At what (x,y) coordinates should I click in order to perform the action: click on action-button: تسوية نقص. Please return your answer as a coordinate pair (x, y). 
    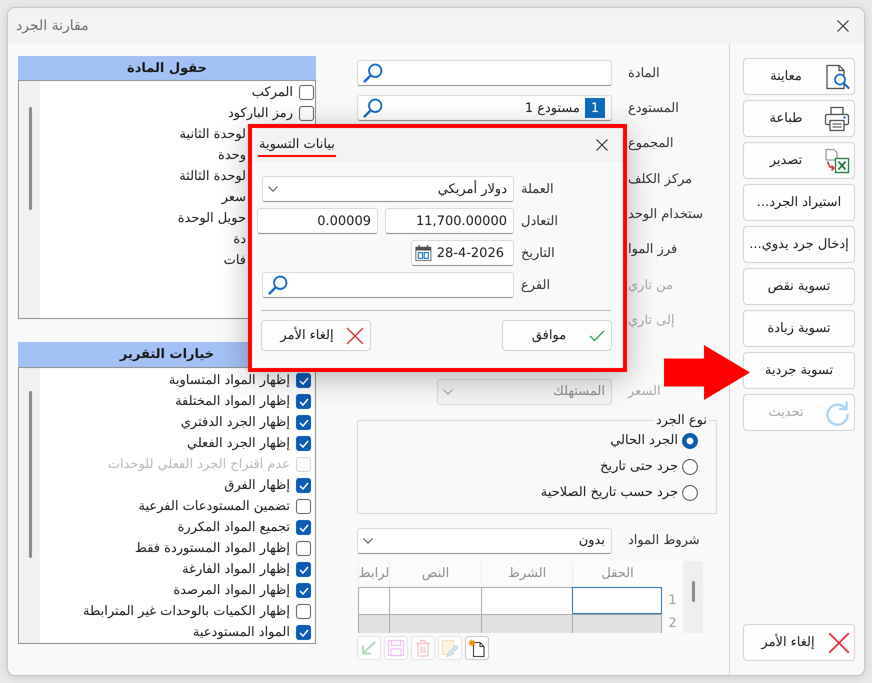
    Looking at the image, I should click on (799, 286).